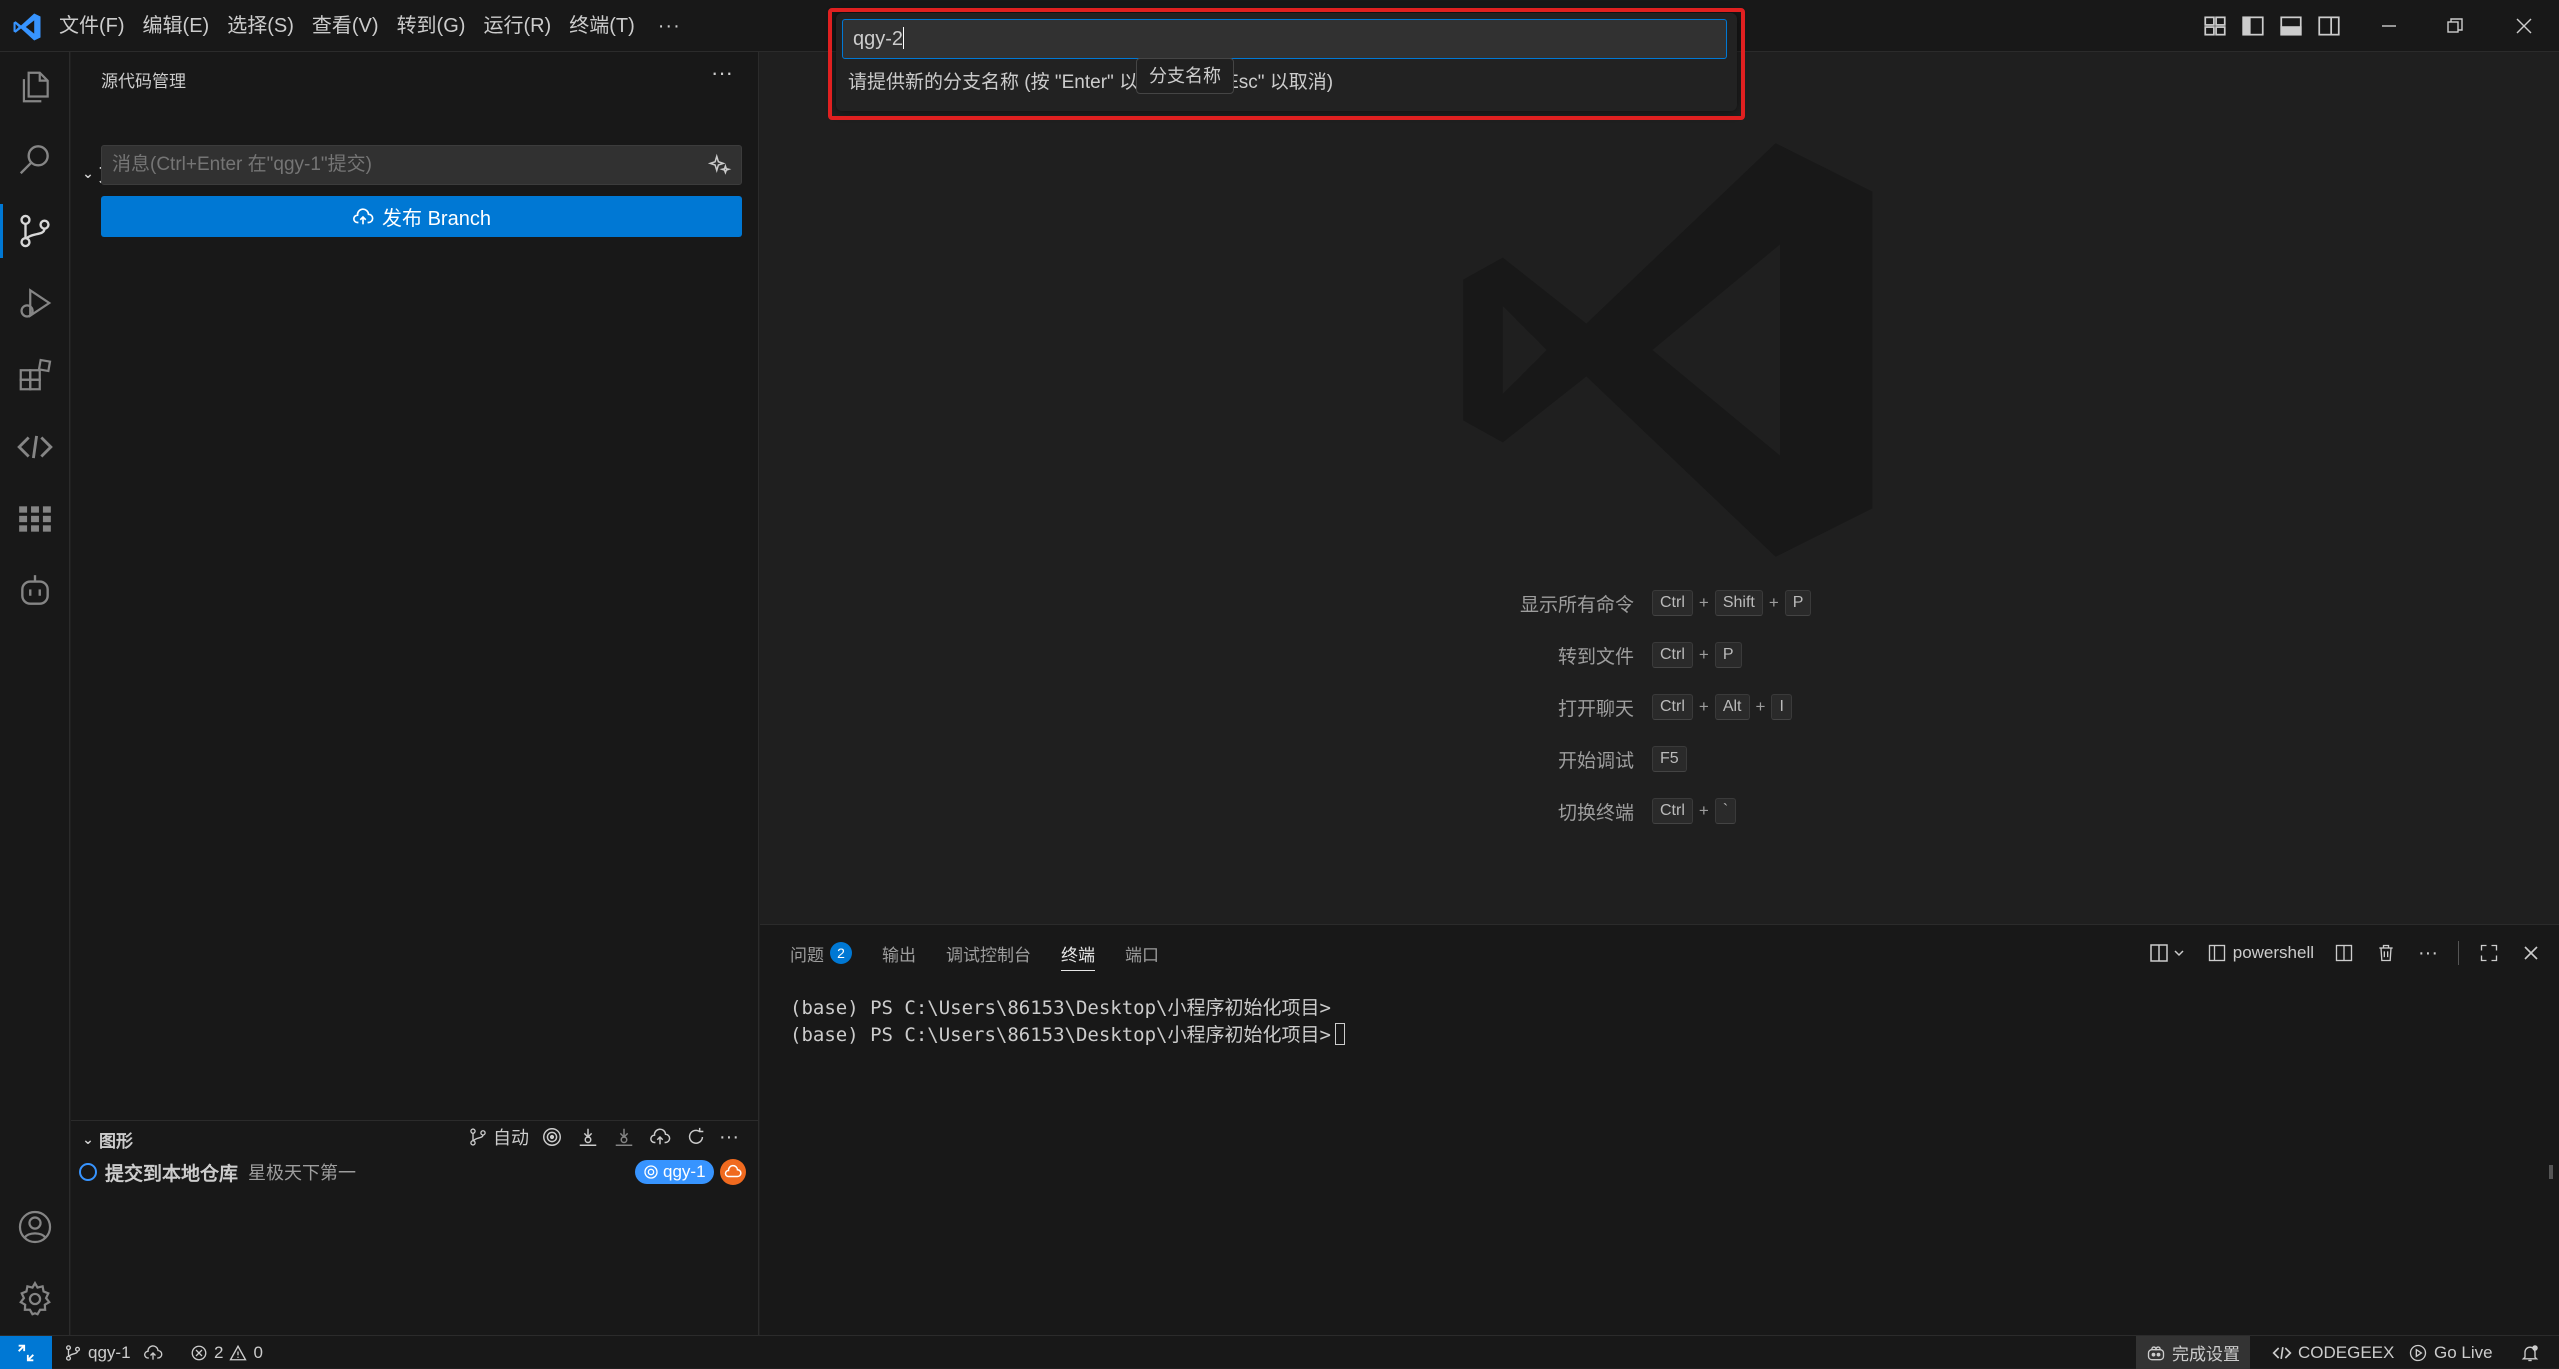  What do you see at coordinates (2291, 26) in the screenshot?
I see `toggle-panel-icon` at bounding box center [2291, 26].